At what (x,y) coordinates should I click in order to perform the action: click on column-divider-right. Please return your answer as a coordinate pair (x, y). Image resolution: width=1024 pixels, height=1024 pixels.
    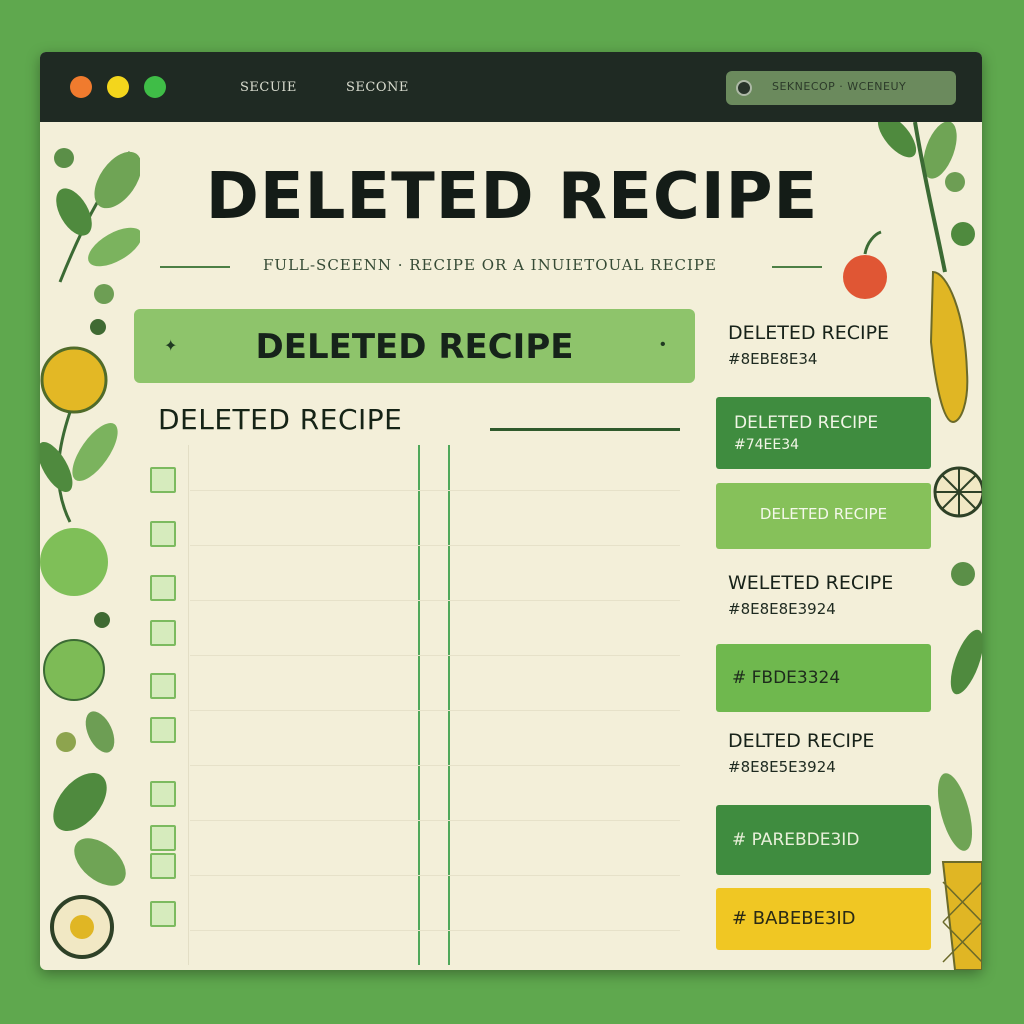
    Looking at the image, I should click on (449, 705).